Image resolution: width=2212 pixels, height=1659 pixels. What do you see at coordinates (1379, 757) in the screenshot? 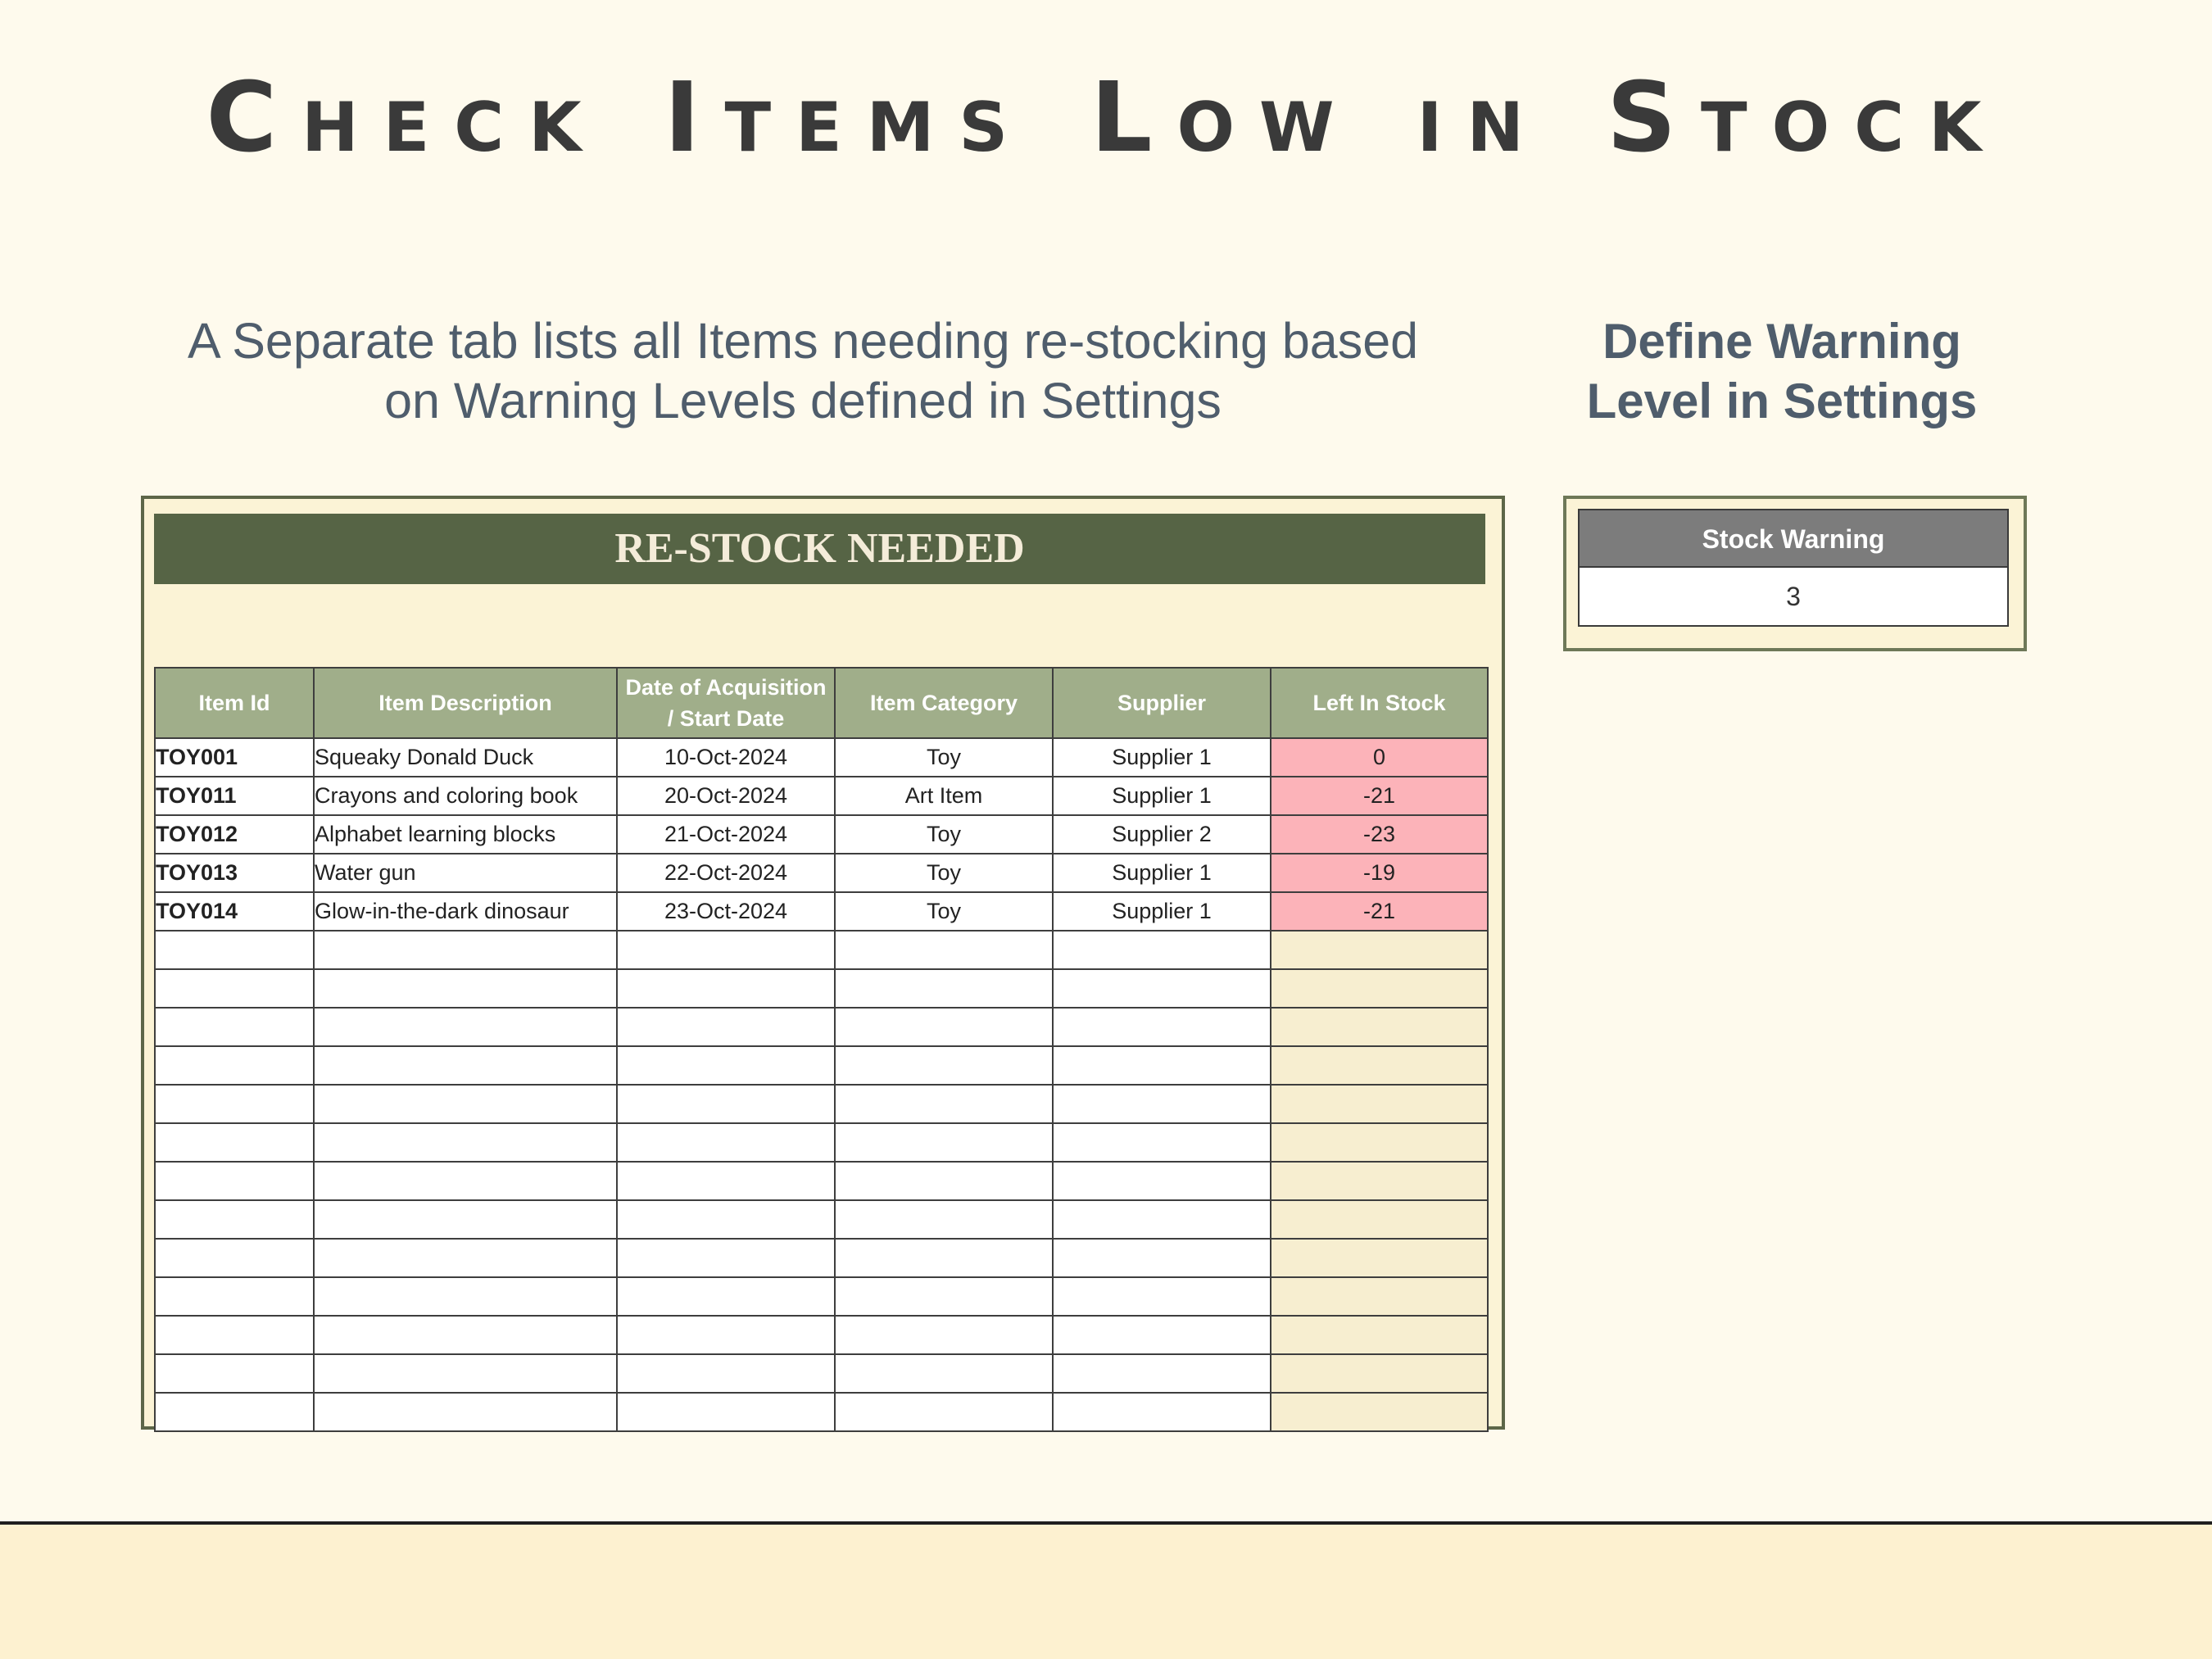
I see `cell-left-in-stock: 0` at bounding box center [1379, 757].